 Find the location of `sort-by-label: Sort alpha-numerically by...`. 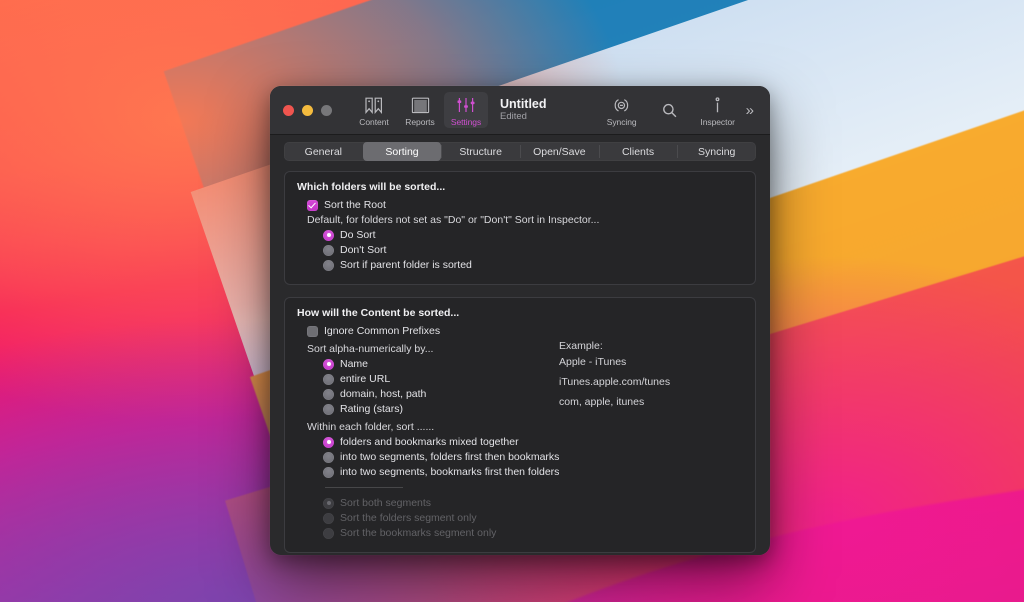

sort-by-label: Sort alpha-numerically by... is located at coordinates (370, 349).